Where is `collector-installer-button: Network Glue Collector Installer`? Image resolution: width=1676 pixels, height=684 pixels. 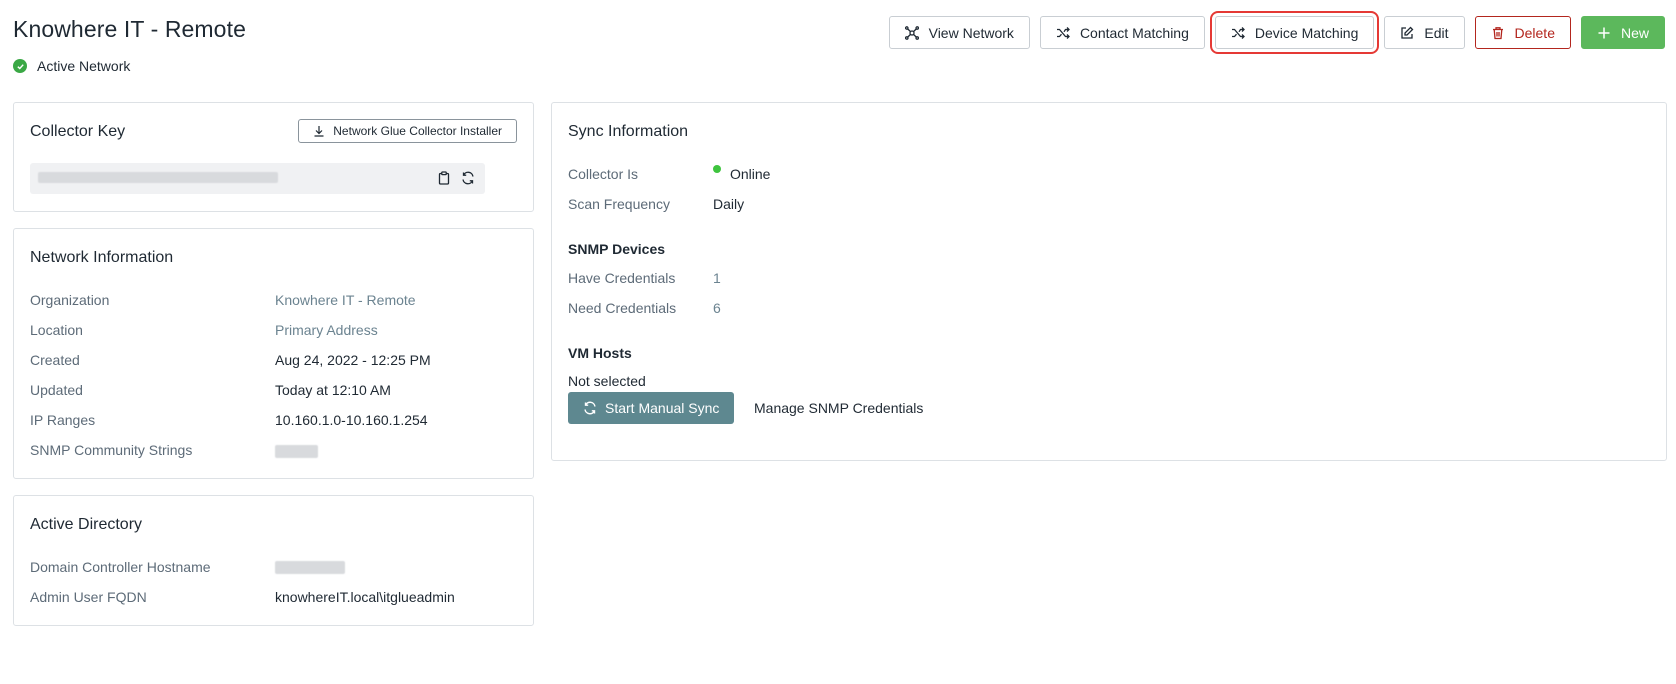 collector-installer-button: Network Glue Collector Installer is located at coordinates (407, 131).